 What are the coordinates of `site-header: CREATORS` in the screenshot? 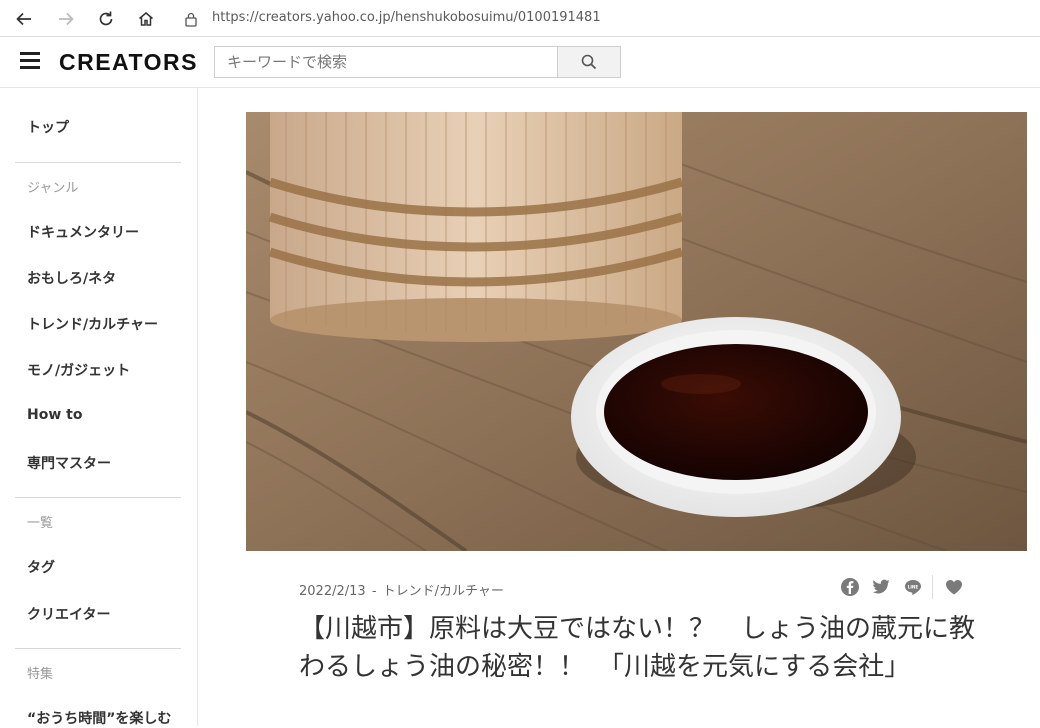 It's located at (520, 62).